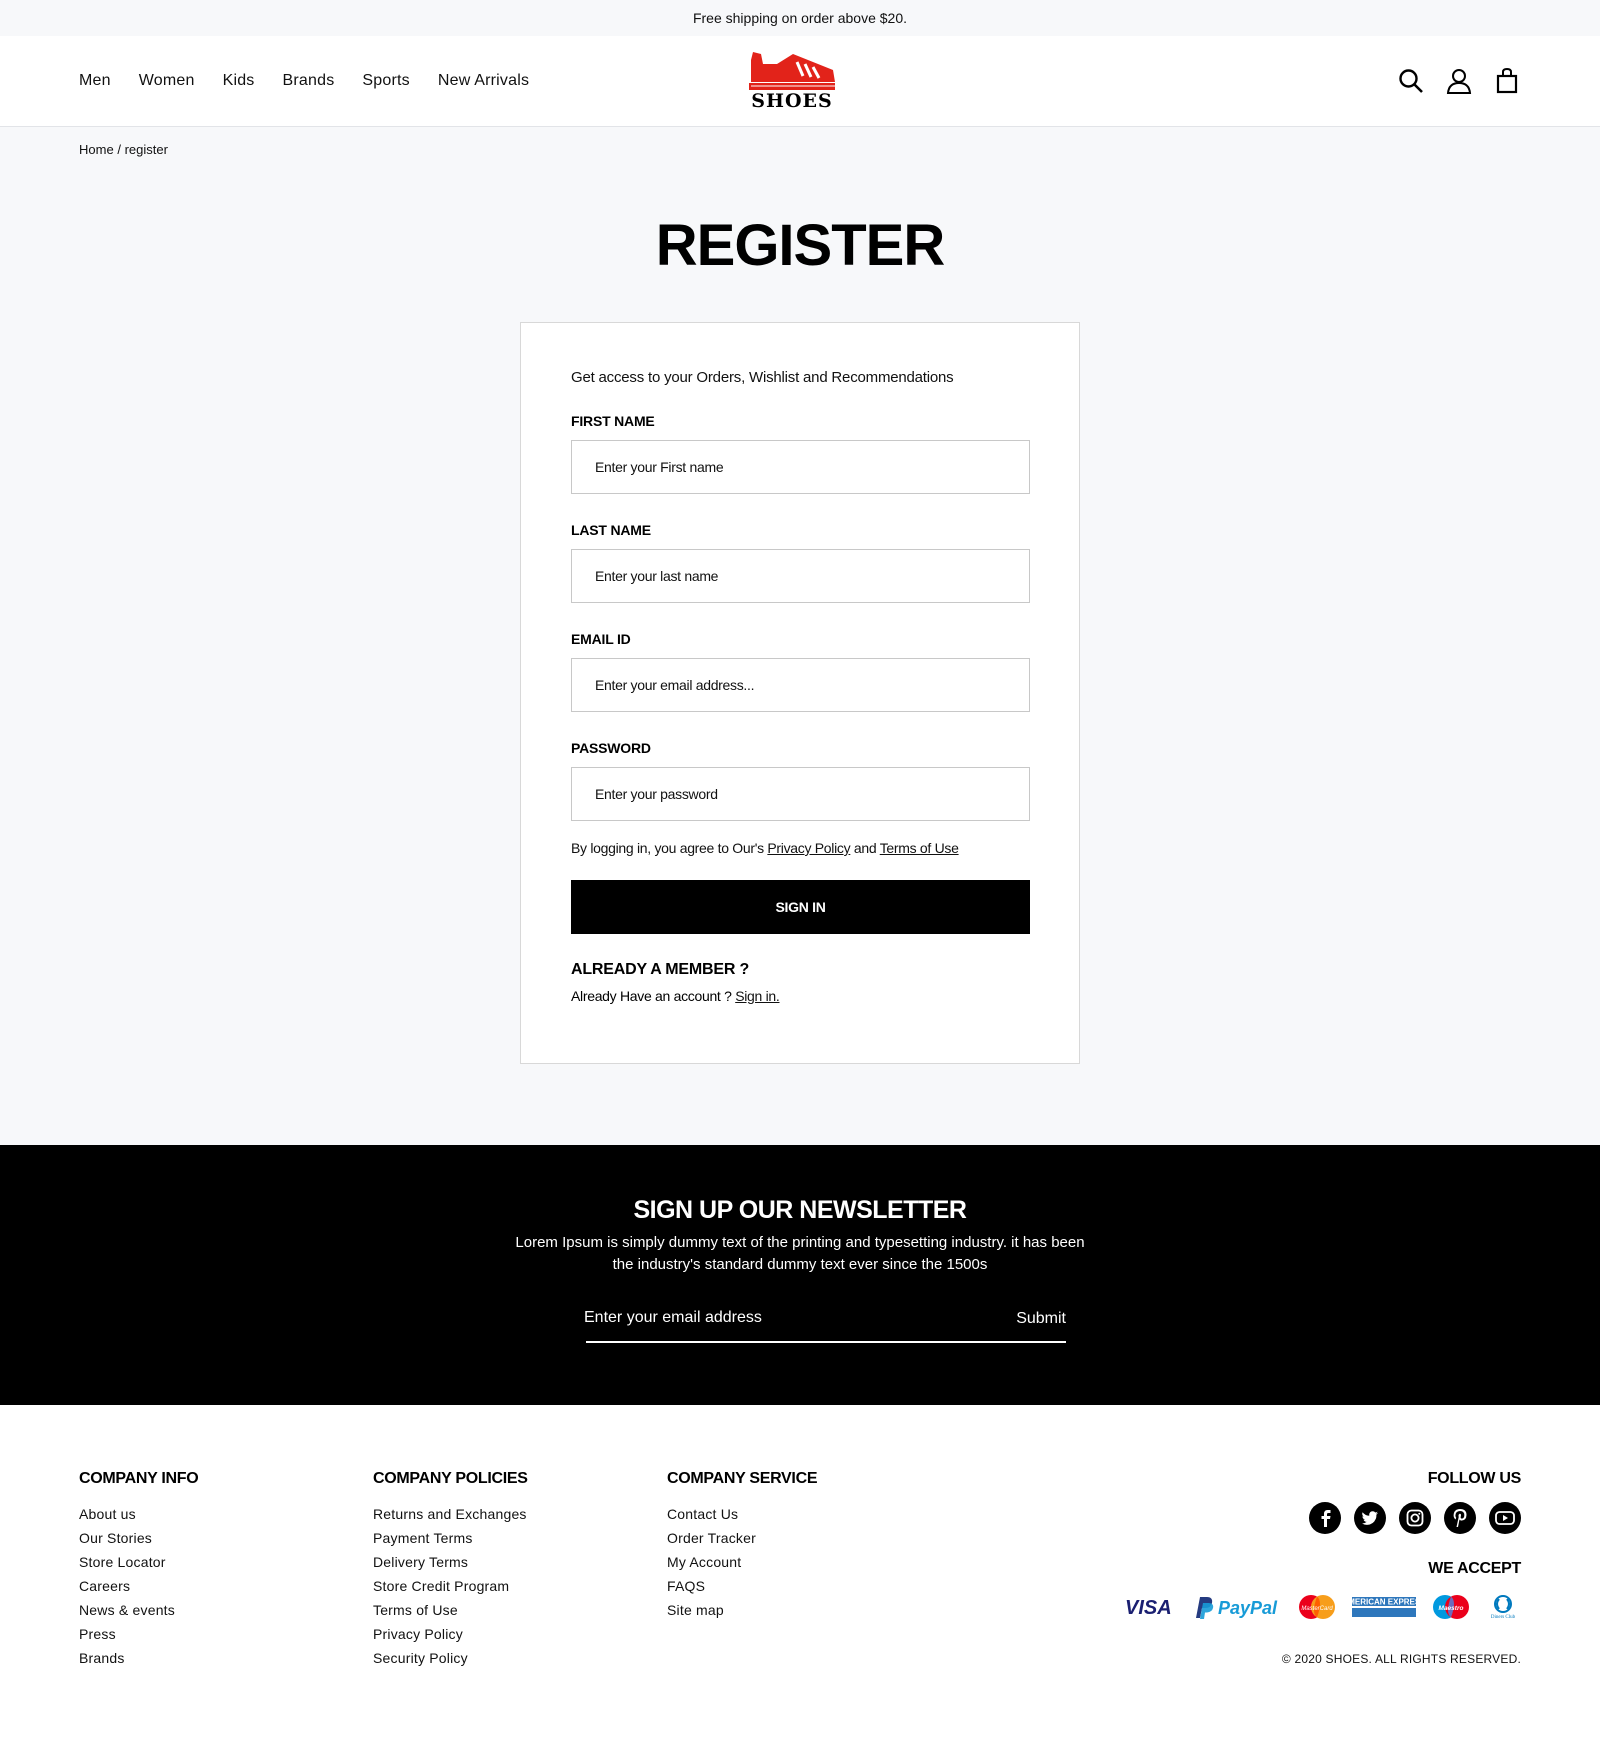  Describe the element at coordinates (792, 71) in the screenshot. I see `shoe-logo-icon` at that location.